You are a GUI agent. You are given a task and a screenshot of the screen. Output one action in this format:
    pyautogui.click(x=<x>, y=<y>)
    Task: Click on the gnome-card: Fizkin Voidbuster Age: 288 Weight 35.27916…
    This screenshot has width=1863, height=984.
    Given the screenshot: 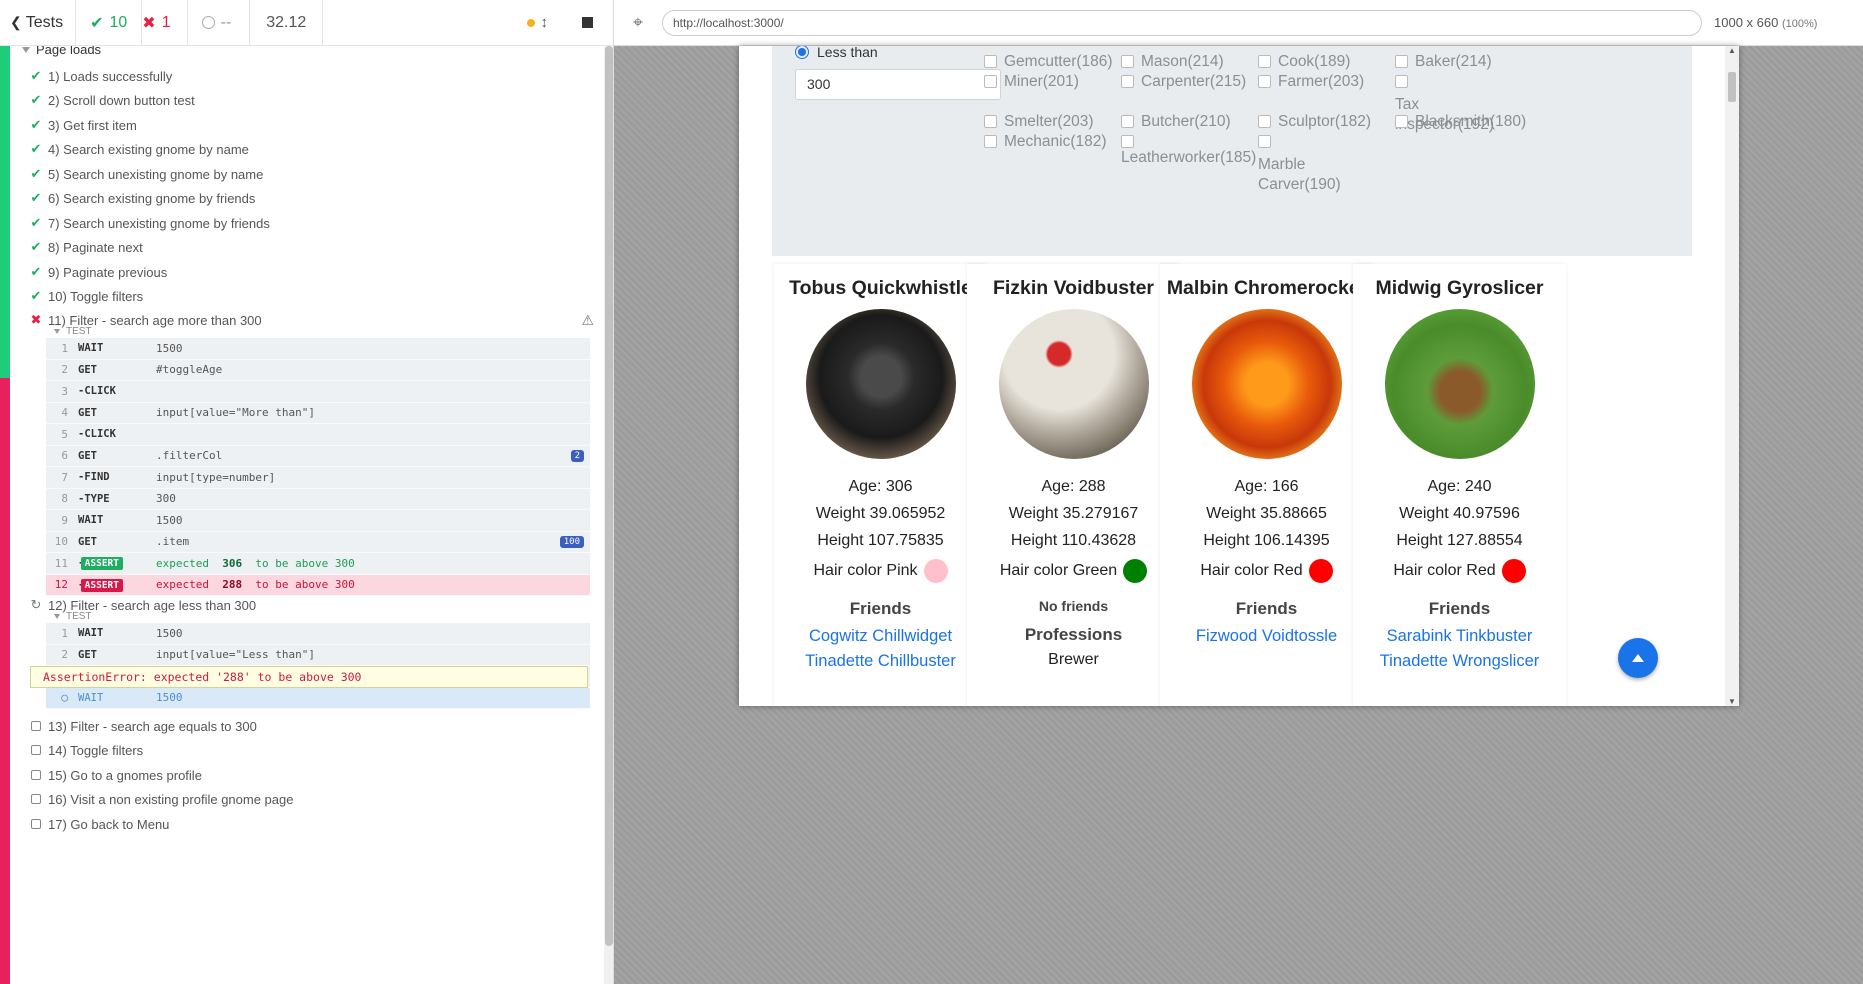 What is the action you would take?
    pyautogui.click(x=1073, y=485)
    